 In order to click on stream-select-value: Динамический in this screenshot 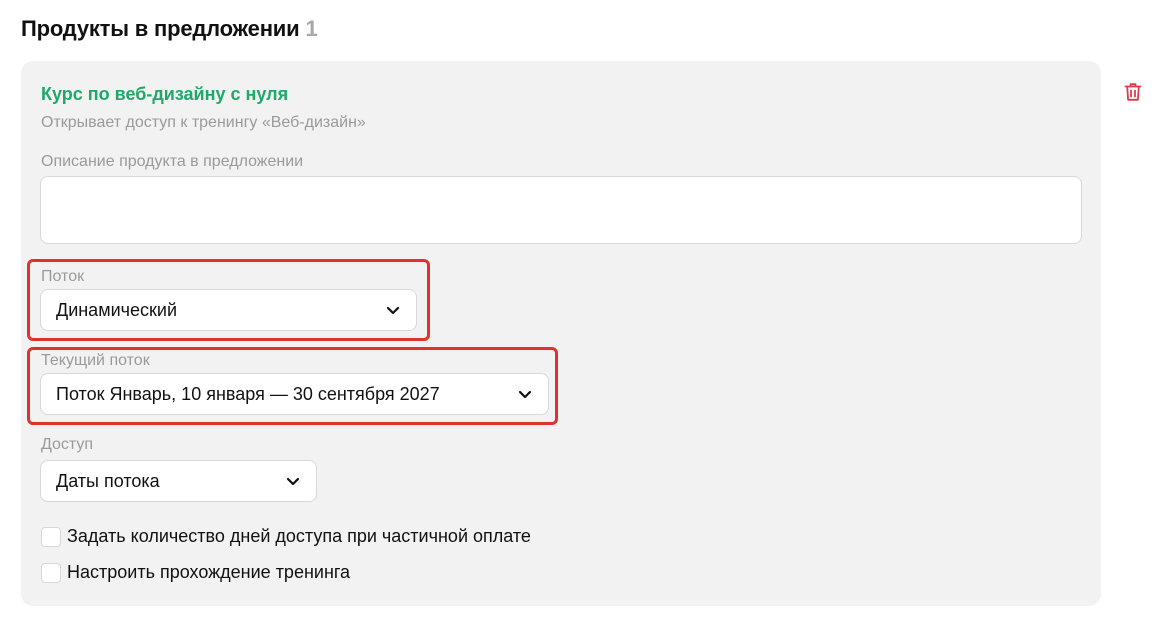, I will do `click(116, 309)`.